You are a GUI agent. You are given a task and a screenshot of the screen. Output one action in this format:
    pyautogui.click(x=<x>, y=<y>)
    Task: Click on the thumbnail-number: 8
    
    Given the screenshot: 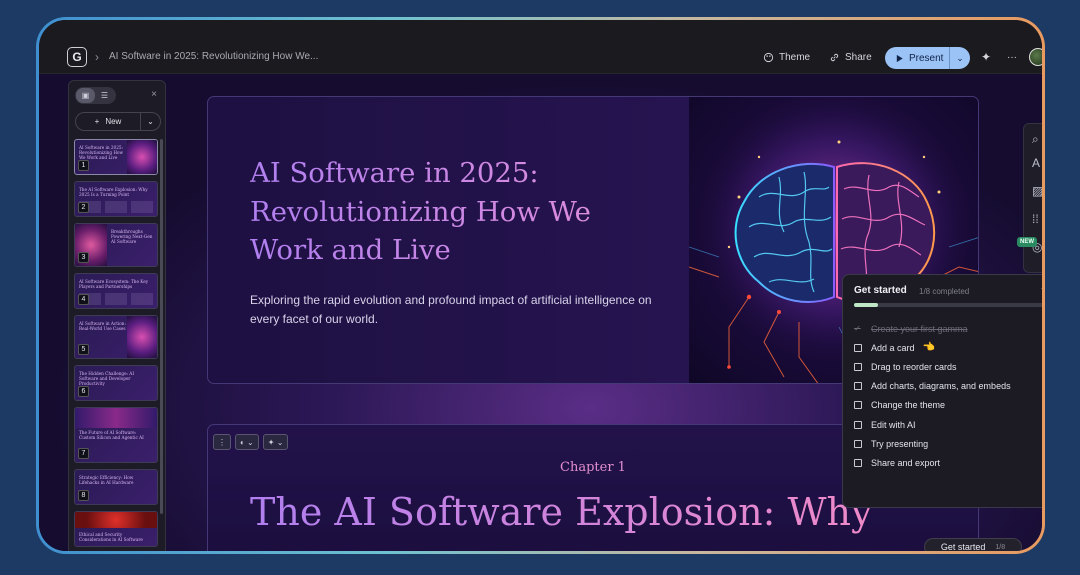 What is the action you would take?
    pyautogui.click(x=83, y=495)
    